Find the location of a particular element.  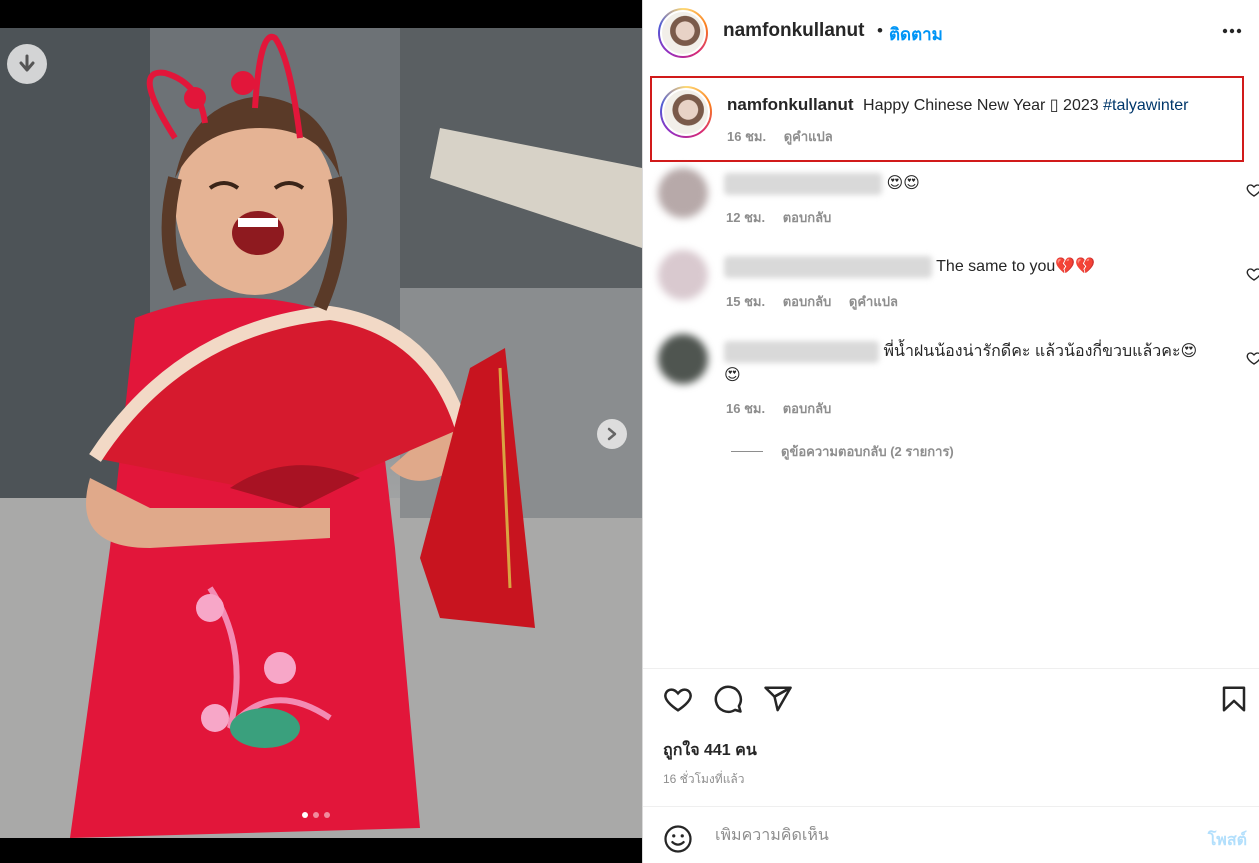

caption-meta: 16 ชม. ดูคำแปล is located at coordinates (787, 136).